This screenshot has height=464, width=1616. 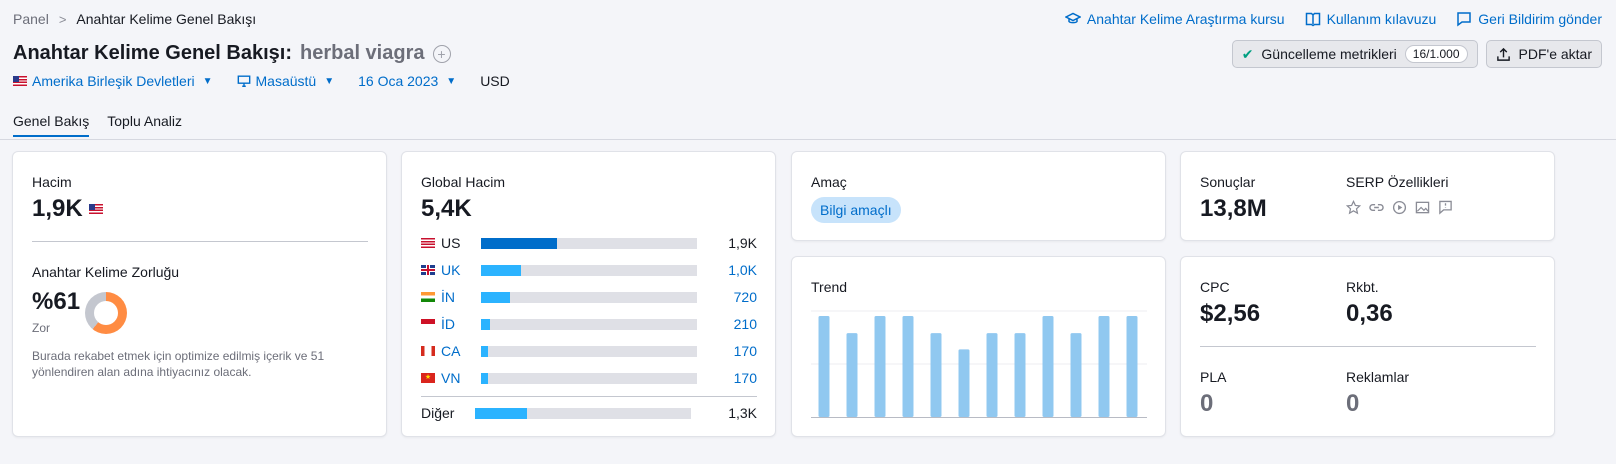 What do you see at coordinates (57, 208) in the screenshot?
I see `volume-number: 1,9K` at bounding box center [57, 208].